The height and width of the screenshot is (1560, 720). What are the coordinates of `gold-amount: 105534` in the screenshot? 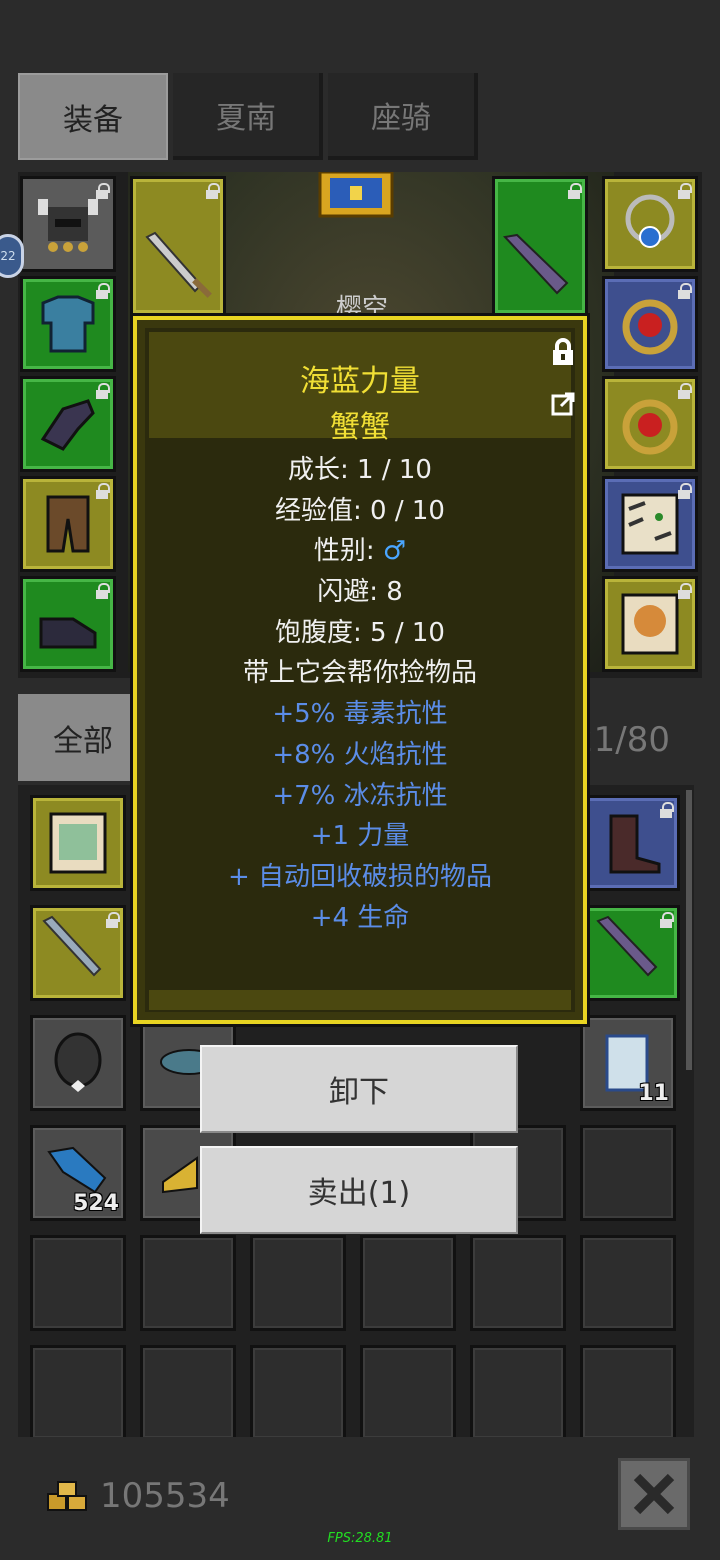 It's located at (165, 1496).